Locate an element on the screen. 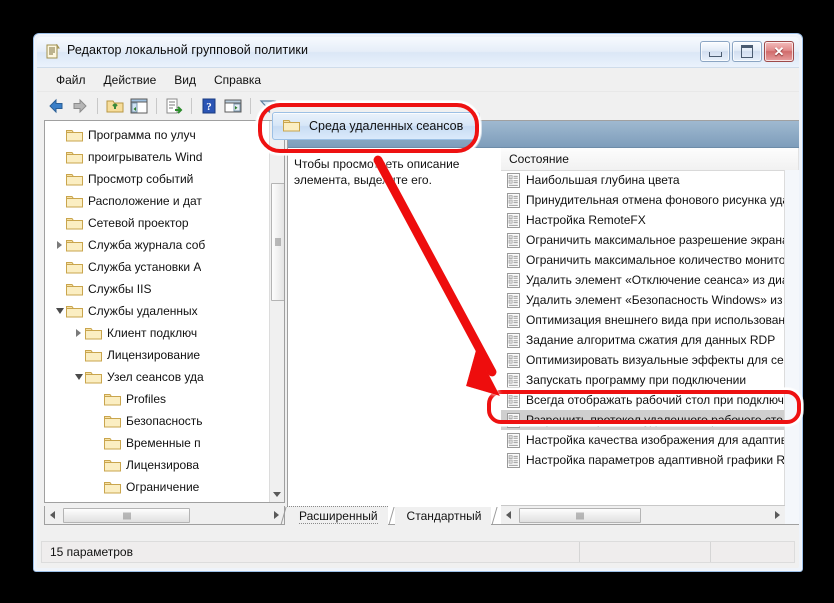 Image resolution: width=834 pixels, height=603 pixels. back-icon is located at coordinates (56, 106).